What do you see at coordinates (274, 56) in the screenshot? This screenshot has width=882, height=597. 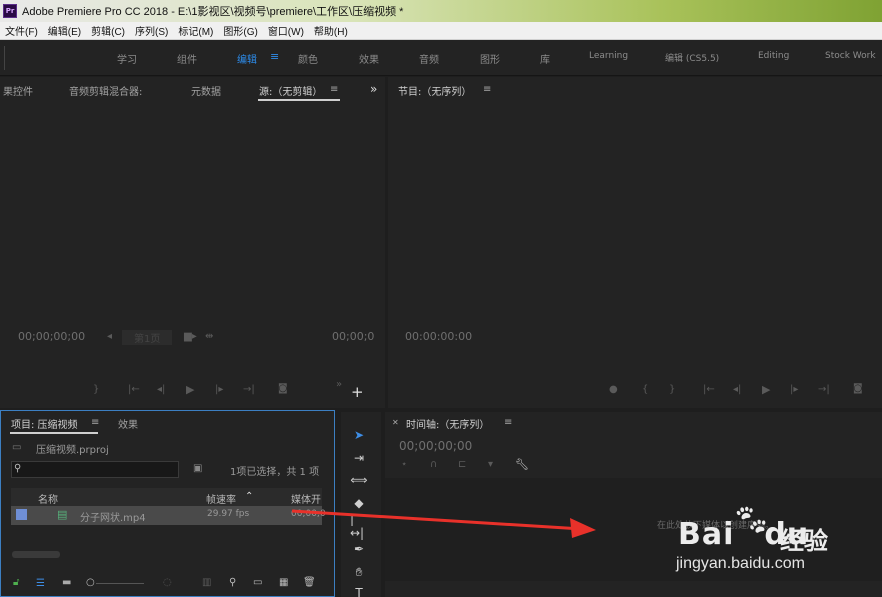 I see `workspace-menu-icon: ≡` at bounding box center [274, 56].